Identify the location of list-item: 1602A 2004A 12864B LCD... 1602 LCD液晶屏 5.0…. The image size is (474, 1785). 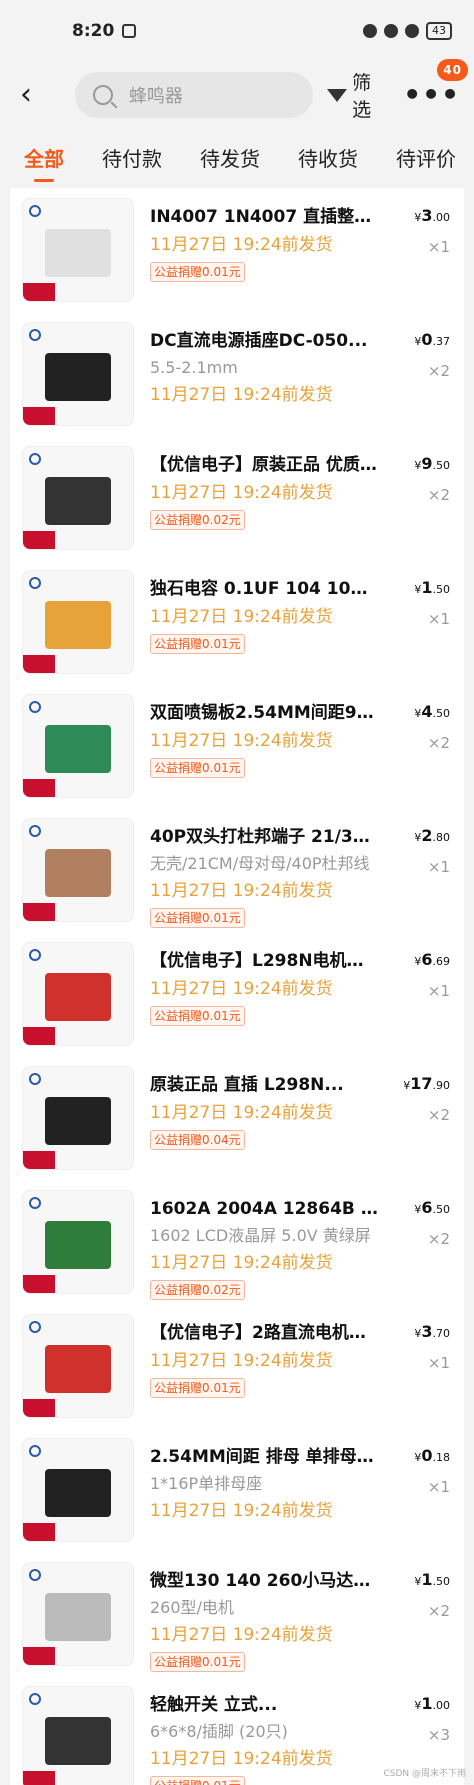
(237, 1242).